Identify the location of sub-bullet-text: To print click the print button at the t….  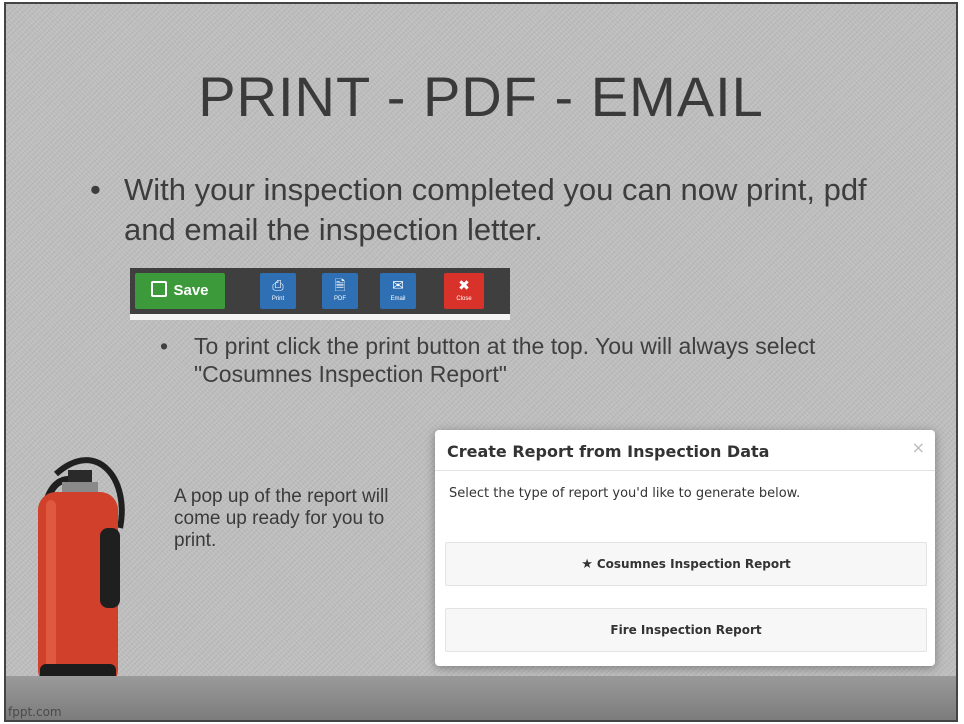
(505, 360).